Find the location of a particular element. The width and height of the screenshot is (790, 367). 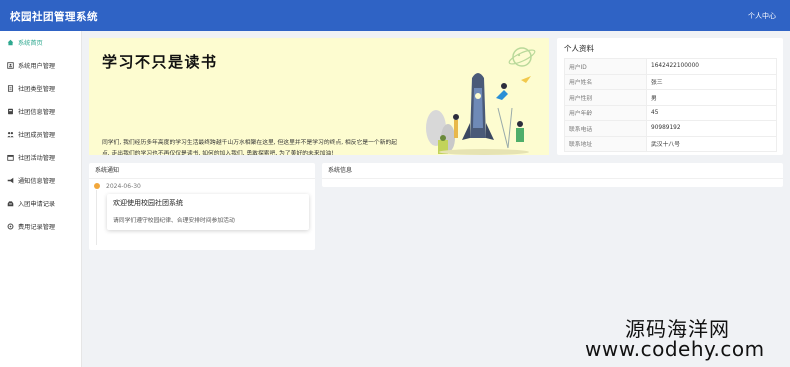

sidebar-item-activities: 社团活动管理 is located at coordinates (41, 157).